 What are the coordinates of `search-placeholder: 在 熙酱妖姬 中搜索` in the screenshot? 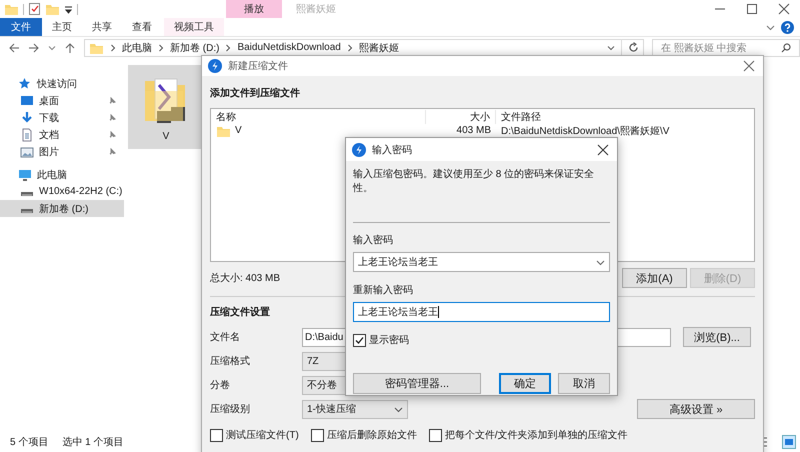 It's located at (704, 48).